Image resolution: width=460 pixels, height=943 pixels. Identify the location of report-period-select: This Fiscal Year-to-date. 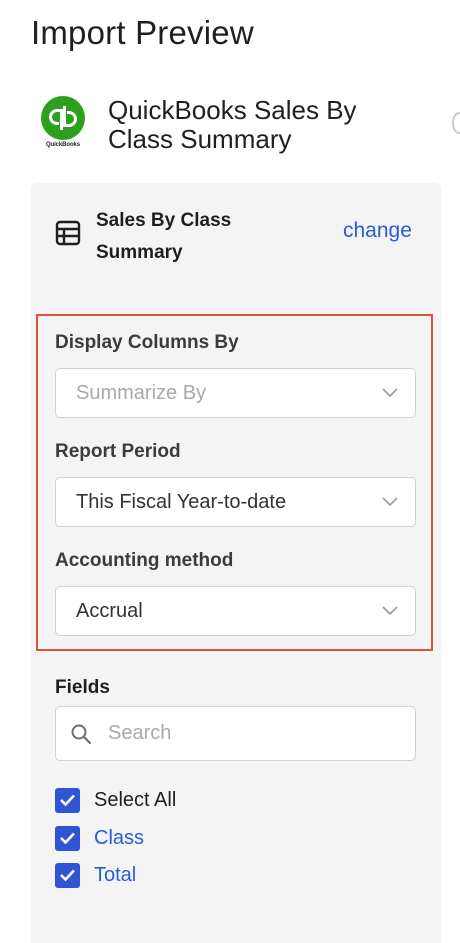
(235, 502).